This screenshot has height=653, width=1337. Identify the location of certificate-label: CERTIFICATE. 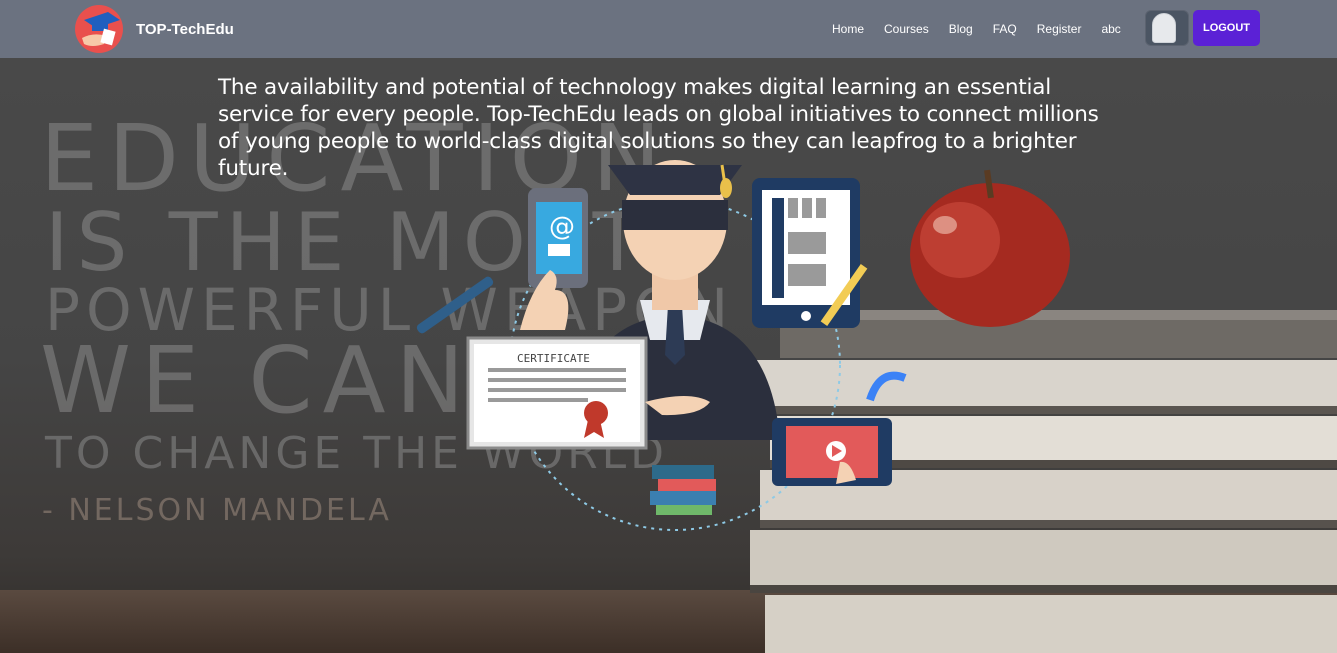
(553, 358).